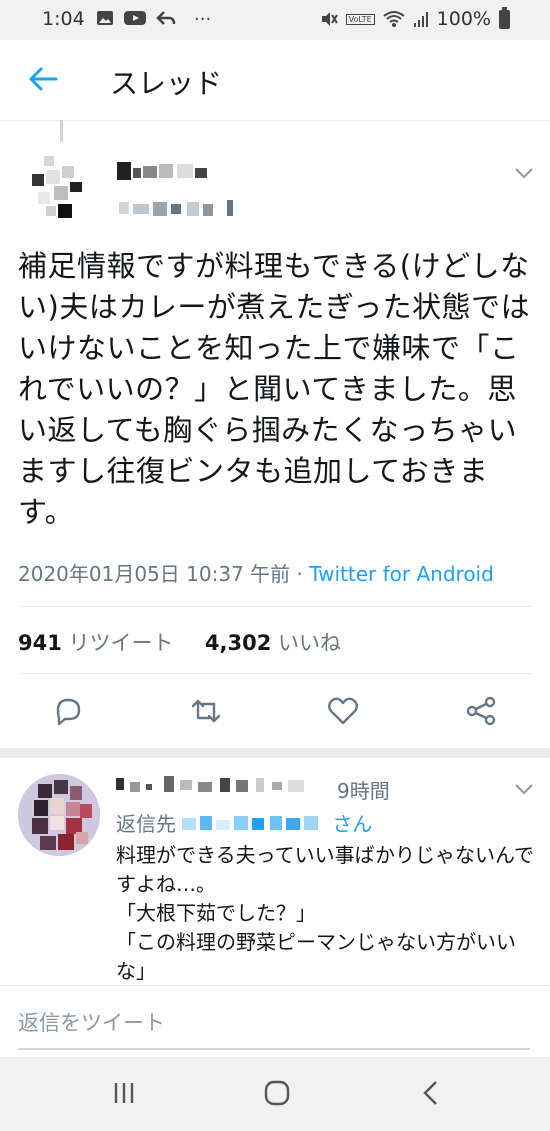 Image resolution: width=550 pixels, height=1131 pixels. I want to click on mute-icon, so click(329, 19).